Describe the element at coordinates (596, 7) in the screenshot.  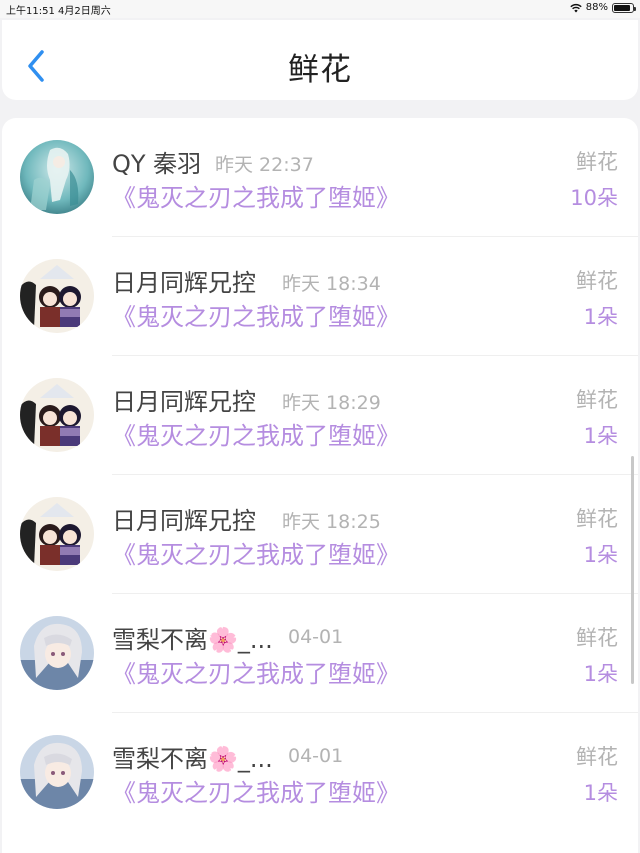
I see `battery-percent: 88%` at that location.